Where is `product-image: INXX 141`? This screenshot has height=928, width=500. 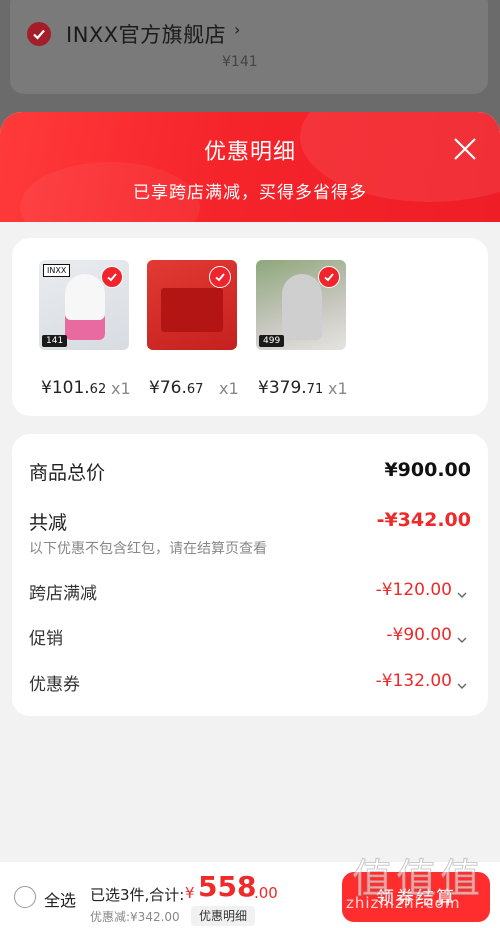 product-image: INXX 141 is located at coordinates (84, 305).